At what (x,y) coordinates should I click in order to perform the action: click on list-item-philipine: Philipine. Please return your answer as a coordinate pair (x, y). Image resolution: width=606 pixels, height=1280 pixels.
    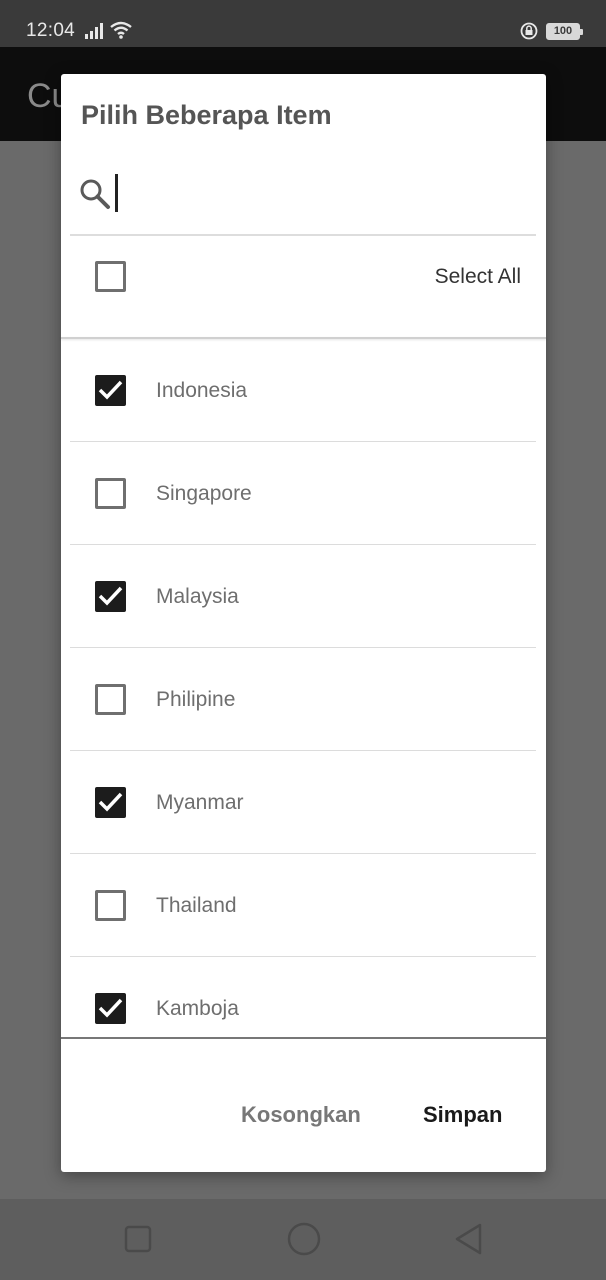
    Looking at the image, I should click on (303, 699).